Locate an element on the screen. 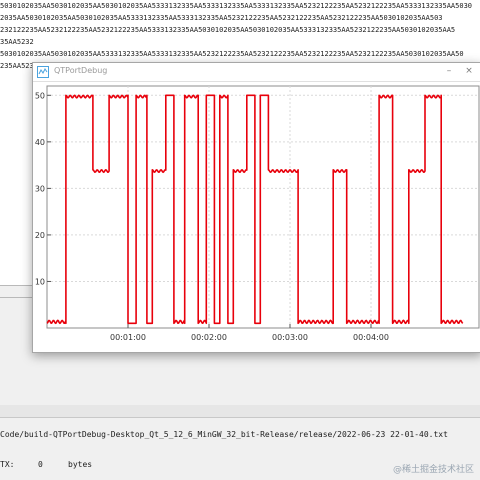 The image size is (480, 480). counter-value: 0 is located at coordinates (40, 464).